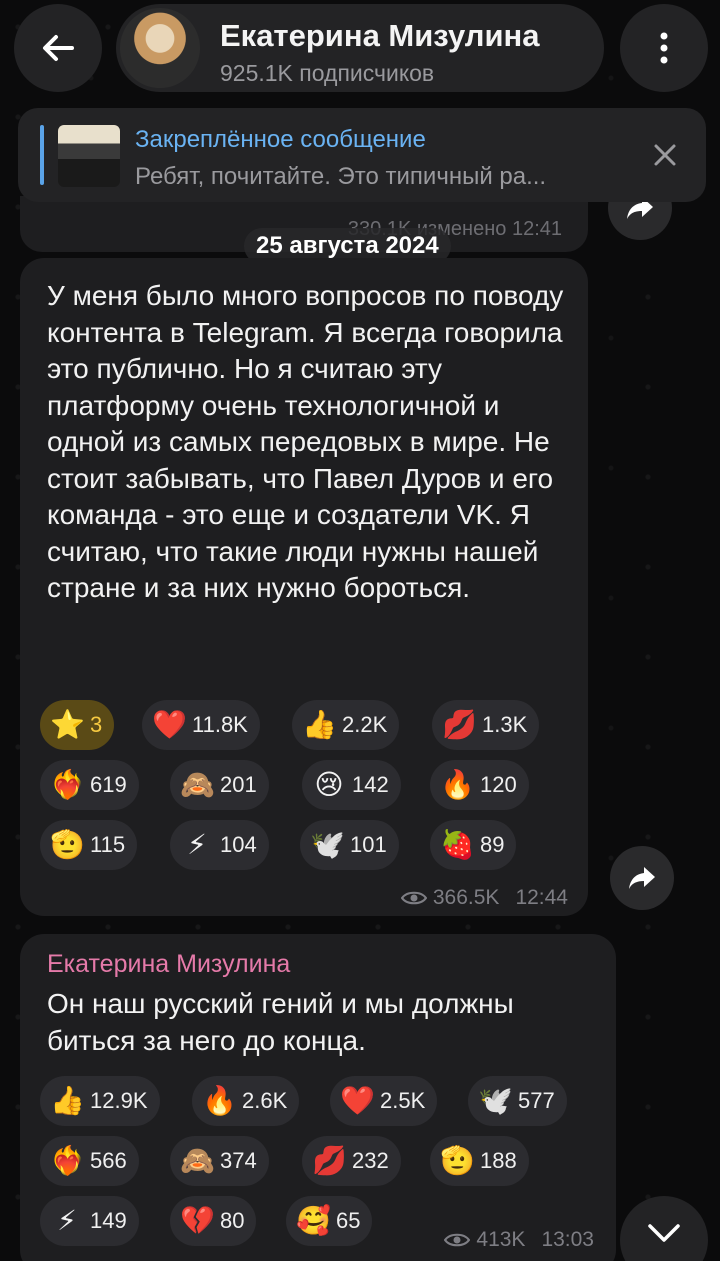 The width and height of the screenshot is (720, 1261). What do you see at coordinates (220, 724) in the screenshot?
I see `reaction-count: 11.8K` at bounding box center [220, 724].